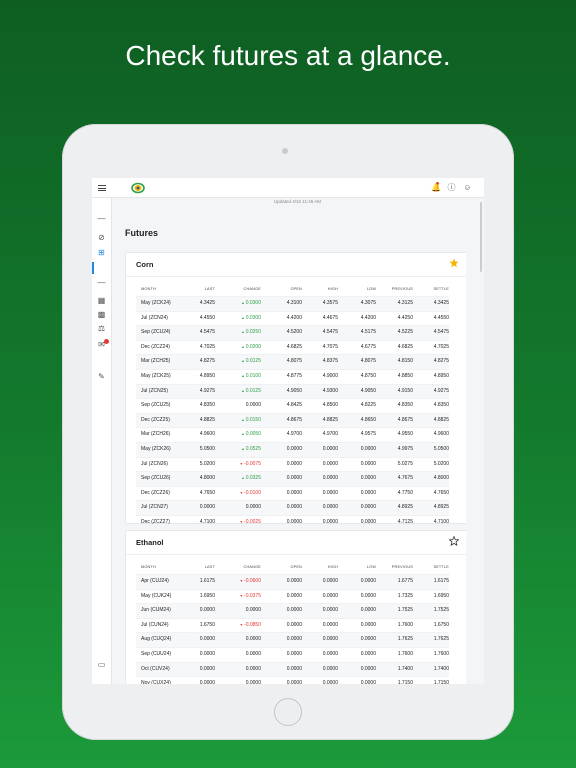 Image resolution: width=576 pixels, height=768 pixels. What do you see at coordinates (251, 478) in the screenshot?
I see `cell-change: ▲ 0.0325` at bounding box center [251, 478].